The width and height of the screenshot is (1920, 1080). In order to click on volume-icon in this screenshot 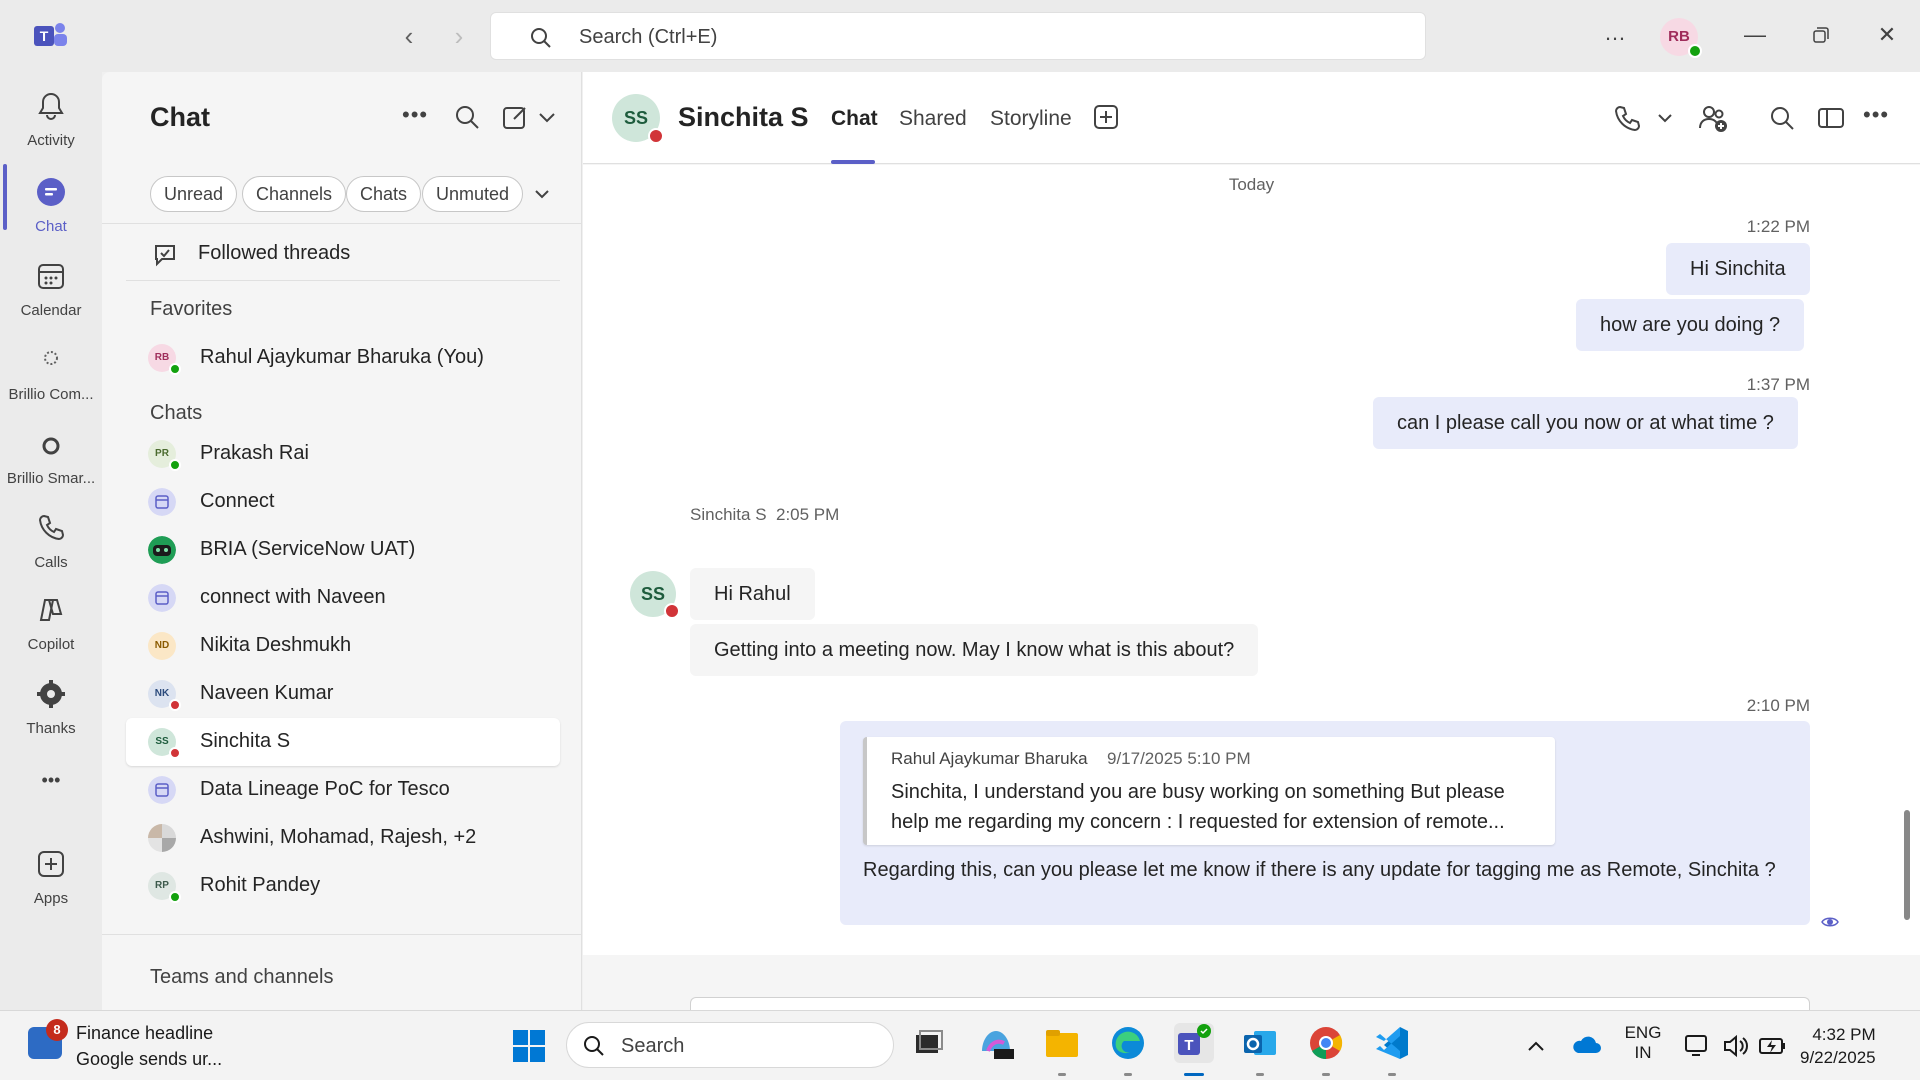, I will do `click(1736, 1046)`.